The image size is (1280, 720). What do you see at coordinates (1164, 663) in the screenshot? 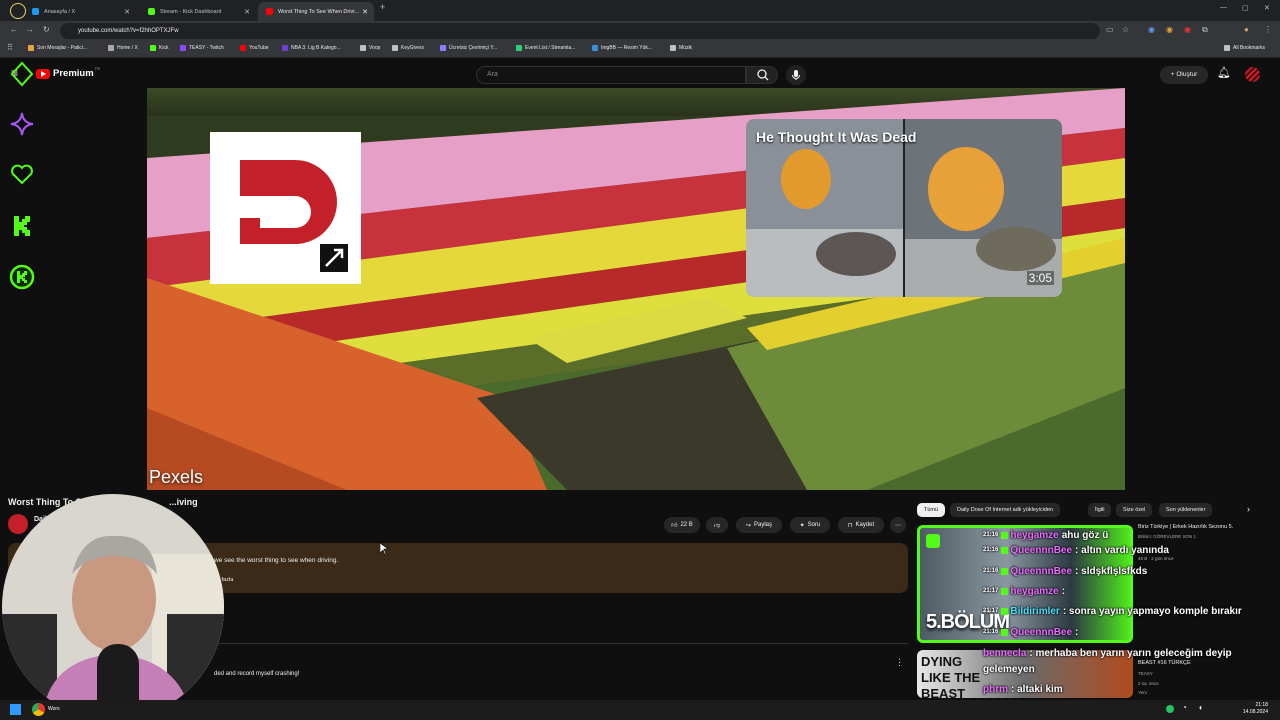
I see `recommendation-title: BEAST #16 TÜRKÇE` at bounding box center [1164, 663].